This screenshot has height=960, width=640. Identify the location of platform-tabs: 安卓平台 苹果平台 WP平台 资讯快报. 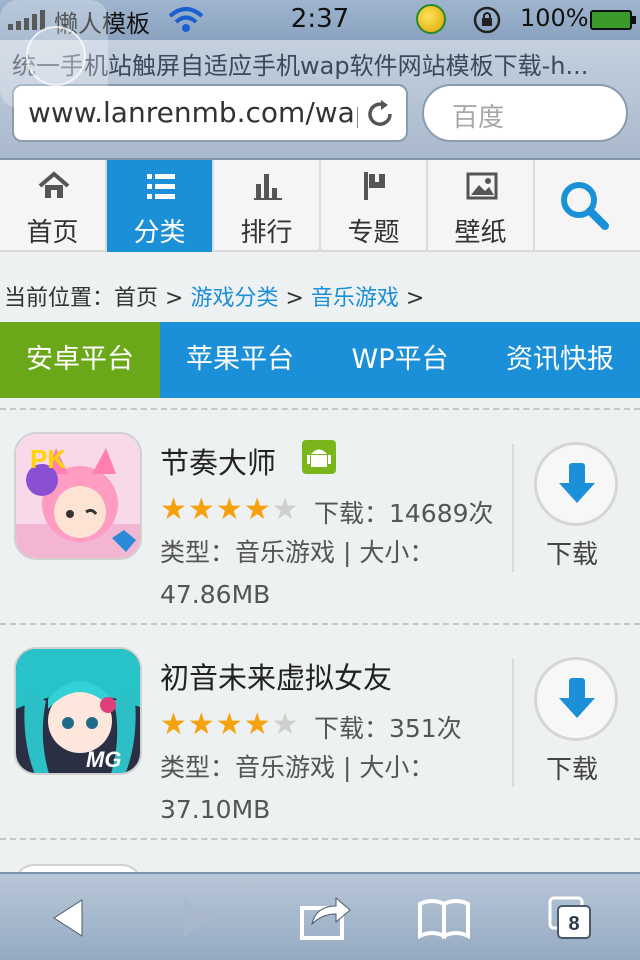
(320, 360).